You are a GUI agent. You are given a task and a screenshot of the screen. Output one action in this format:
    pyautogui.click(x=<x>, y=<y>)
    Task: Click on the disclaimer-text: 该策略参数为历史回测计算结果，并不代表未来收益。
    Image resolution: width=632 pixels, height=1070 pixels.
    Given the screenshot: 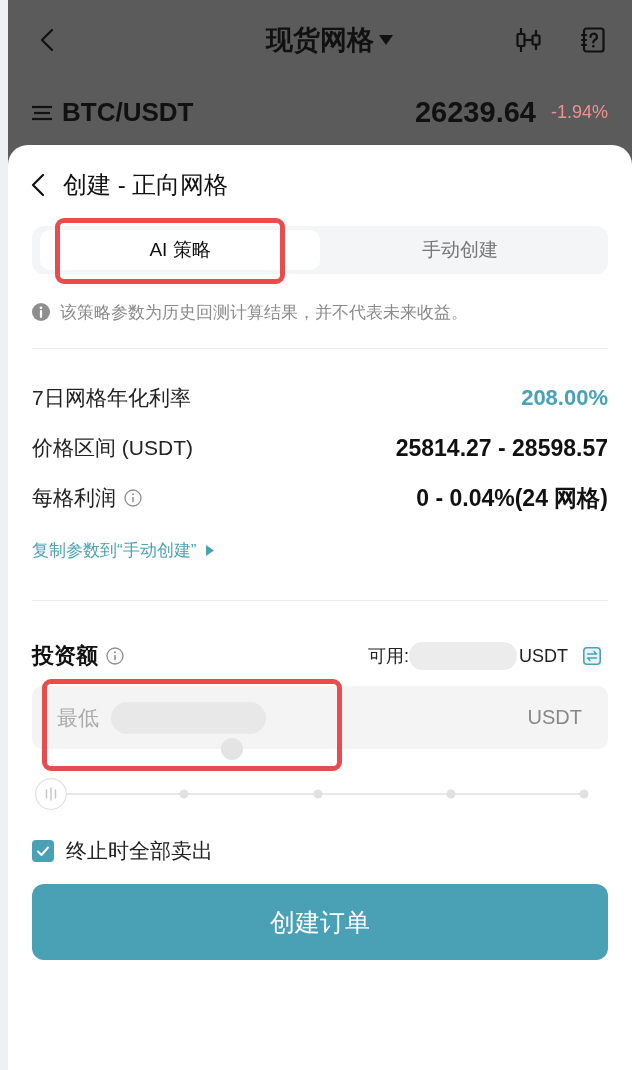 What is the action you would take?
    pyautogui.click(x=264, y=312)
    